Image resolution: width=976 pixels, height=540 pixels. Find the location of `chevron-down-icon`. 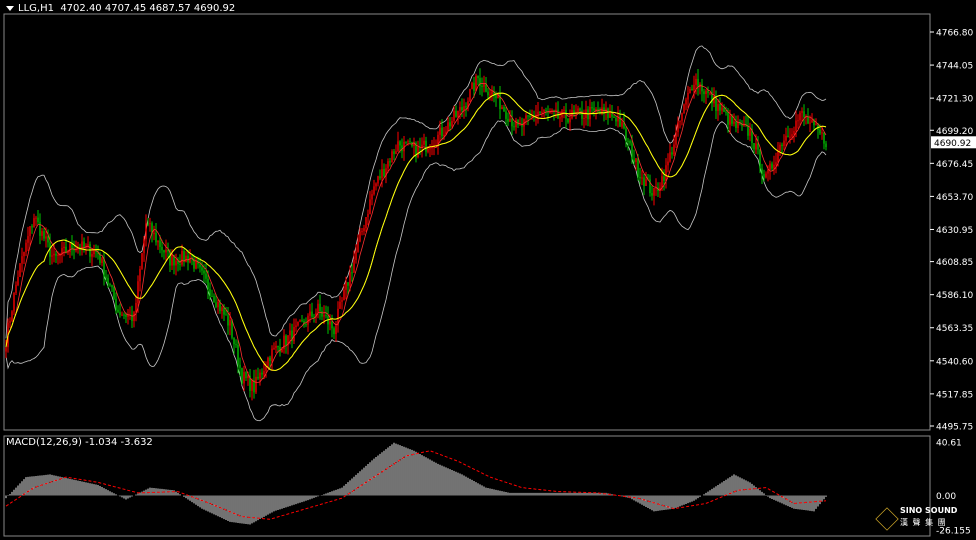

chevron-down-icon is located at coordinates (10, 8).